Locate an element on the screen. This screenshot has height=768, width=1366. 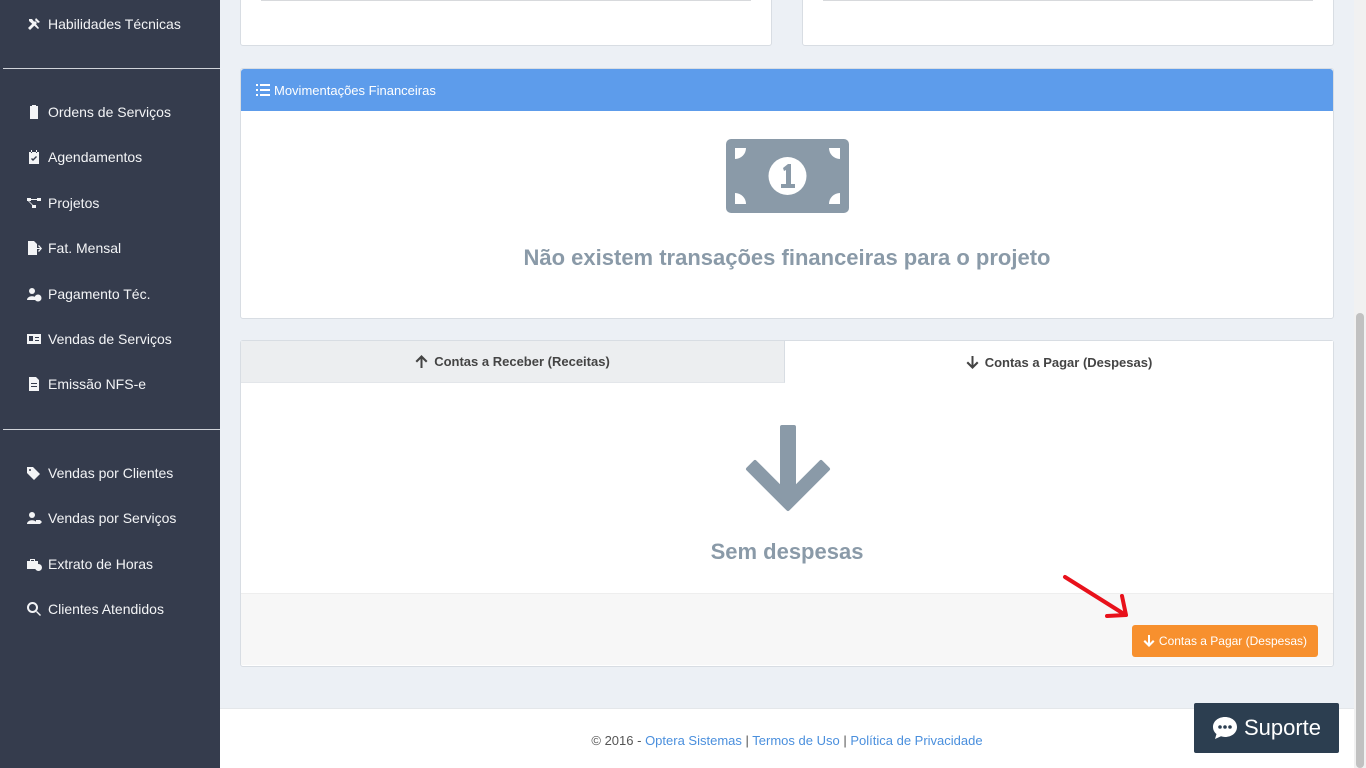
sidebar-item-clientes-atendidos: Clientes Atendidos is located at coordinates (95, 609).